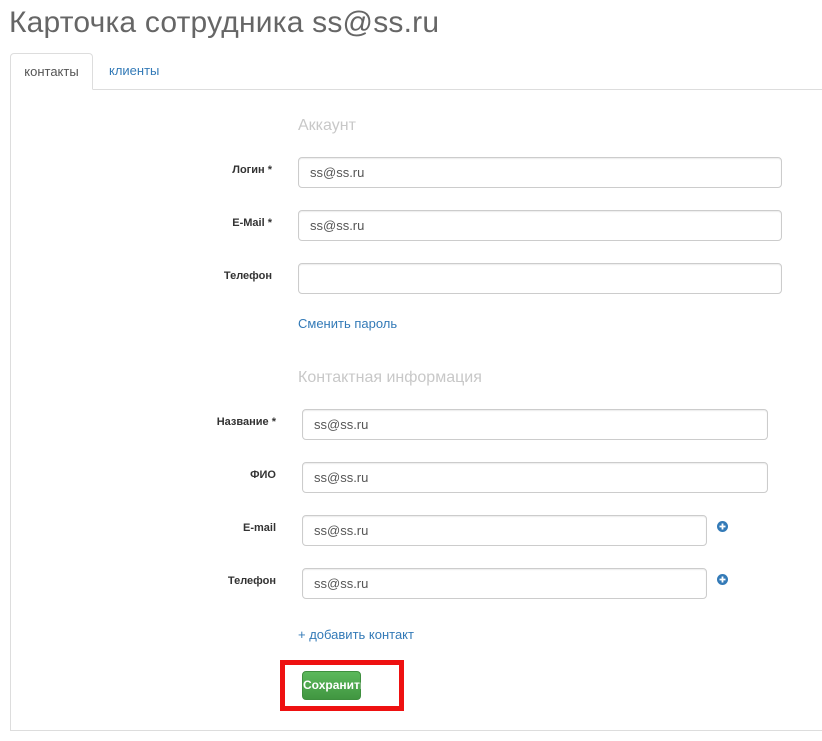 This screenshot has height=741, width=822. I want to click on contact-name-input, so click(535, 424).